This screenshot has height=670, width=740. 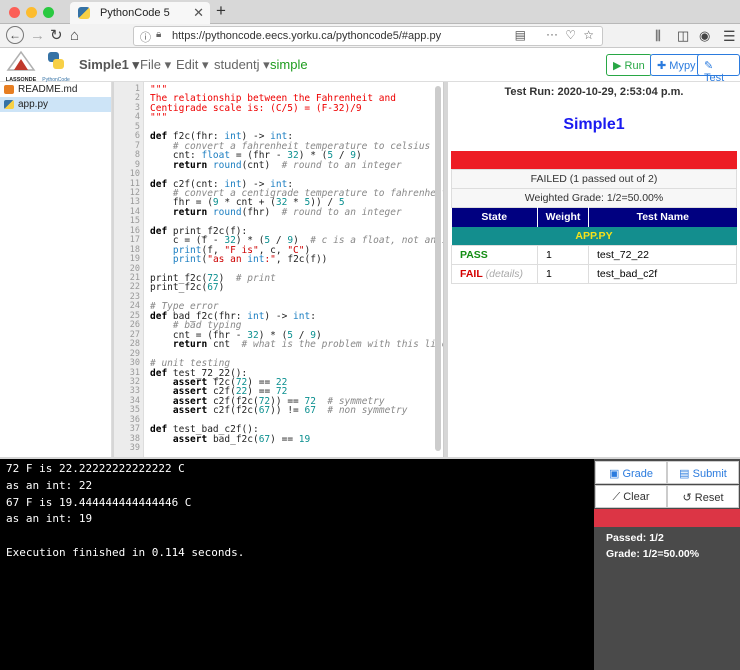 What do you see at coordinates (594, 92) in the screenshot?
I see `test-run-header: Test Run: 2020-10-29, 2:53:04 p.m.` at bounding box center [594, 92].